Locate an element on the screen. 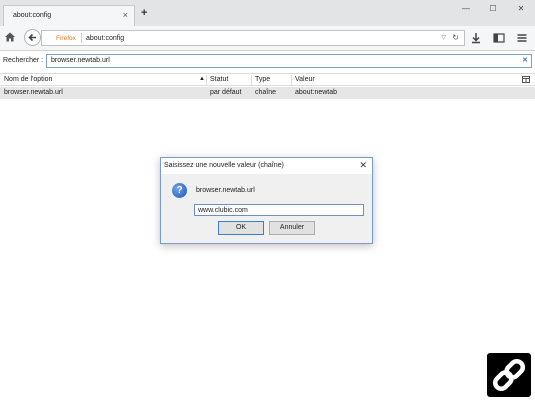  table-header: Nom de l'option ▲ Statut Type Valeur is located at coordinates (267, 79).